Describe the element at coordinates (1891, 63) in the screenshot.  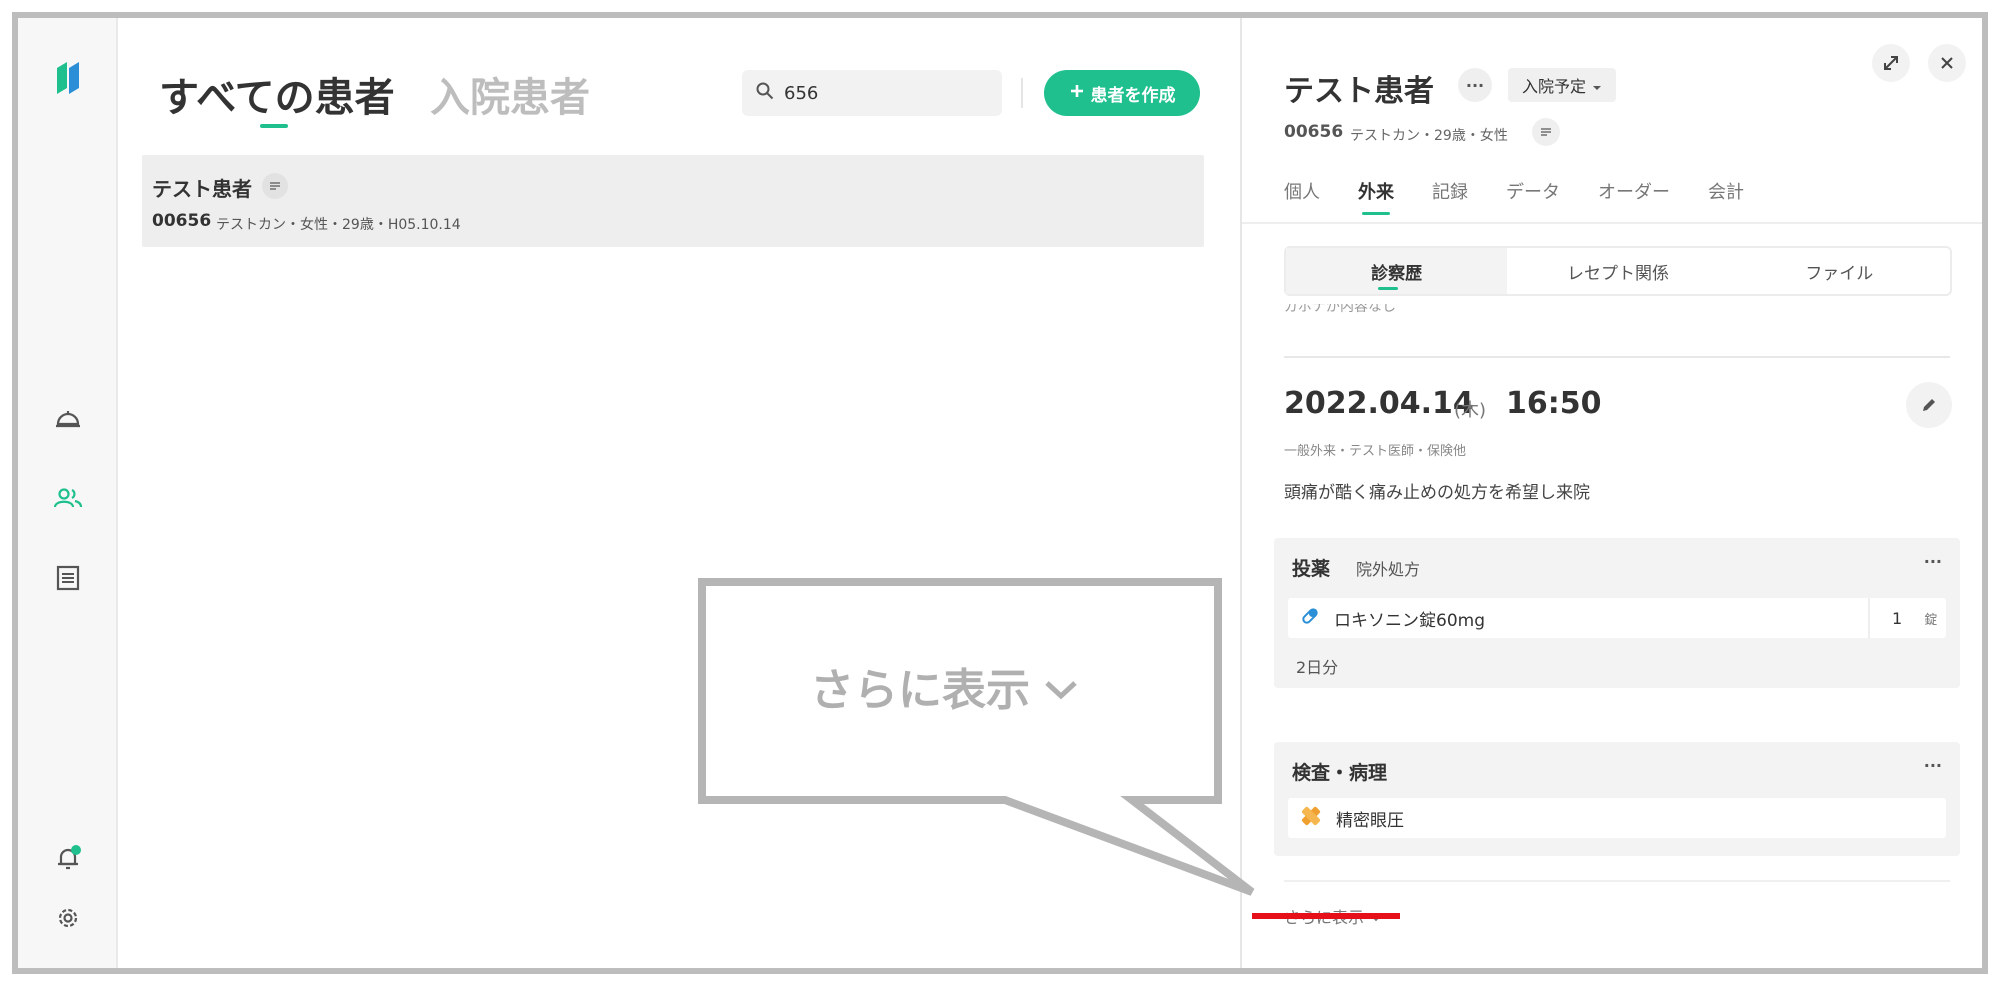
I see `expand-icon` at that location.